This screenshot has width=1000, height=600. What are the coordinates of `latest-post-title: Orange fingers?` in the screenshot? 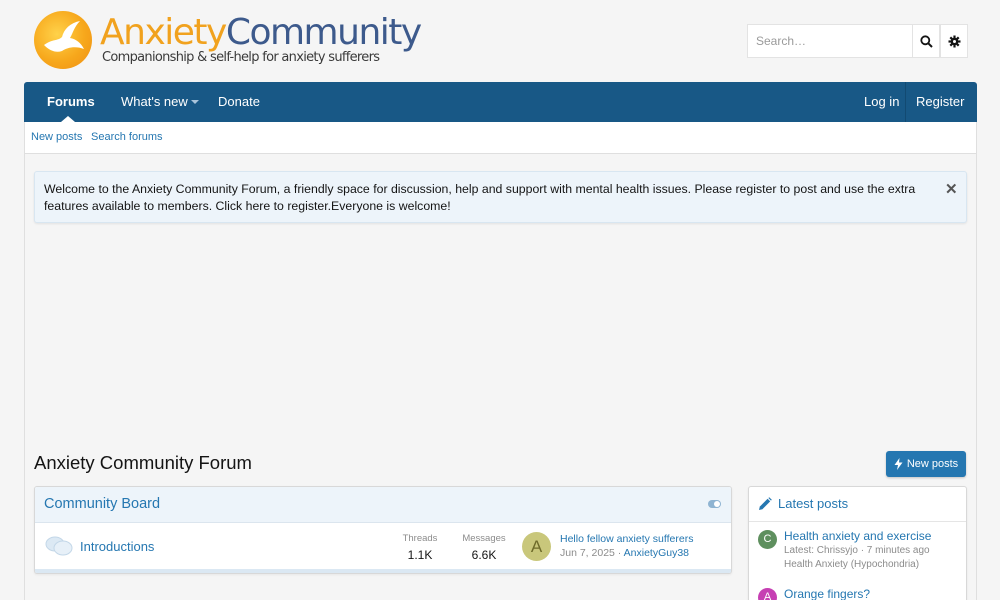 It's located at (827, 593).